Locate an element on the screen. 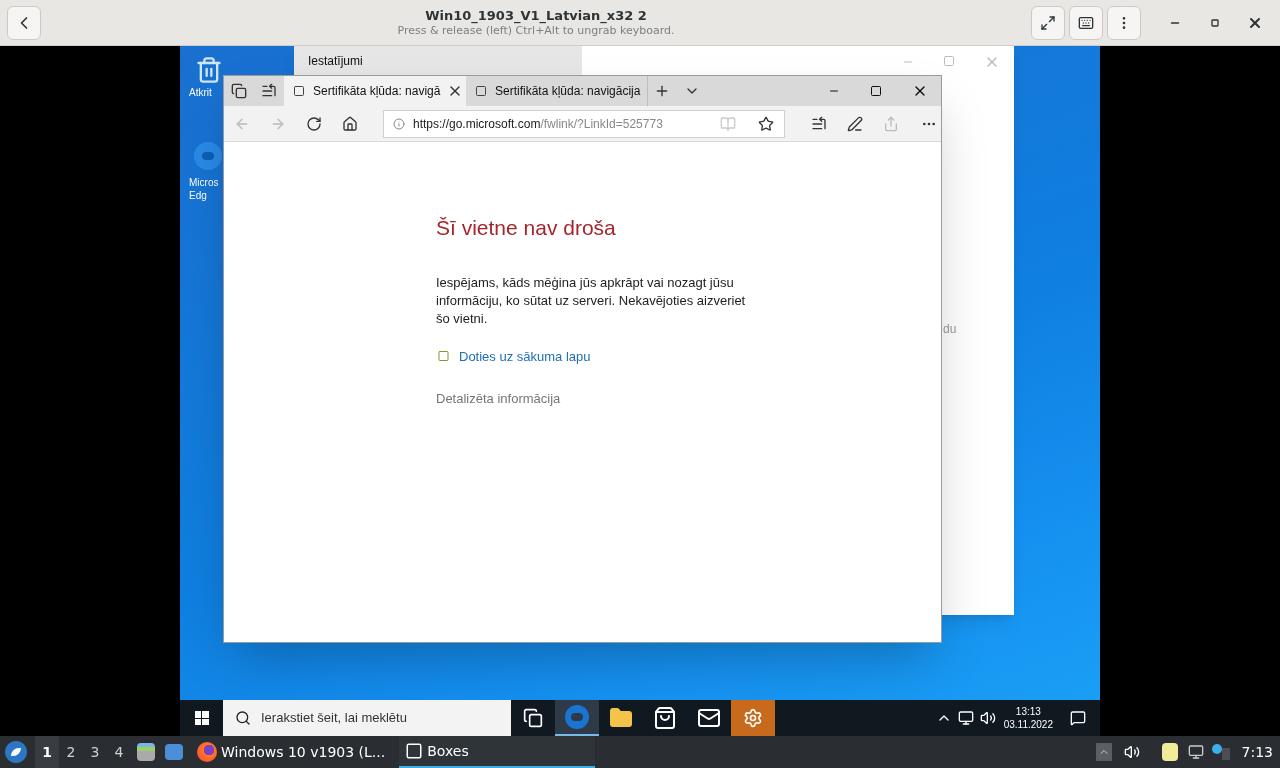 This screenshot has width=1280, height=768. settings-window-title: Iestatījumi is located at coordinates (335, 61).